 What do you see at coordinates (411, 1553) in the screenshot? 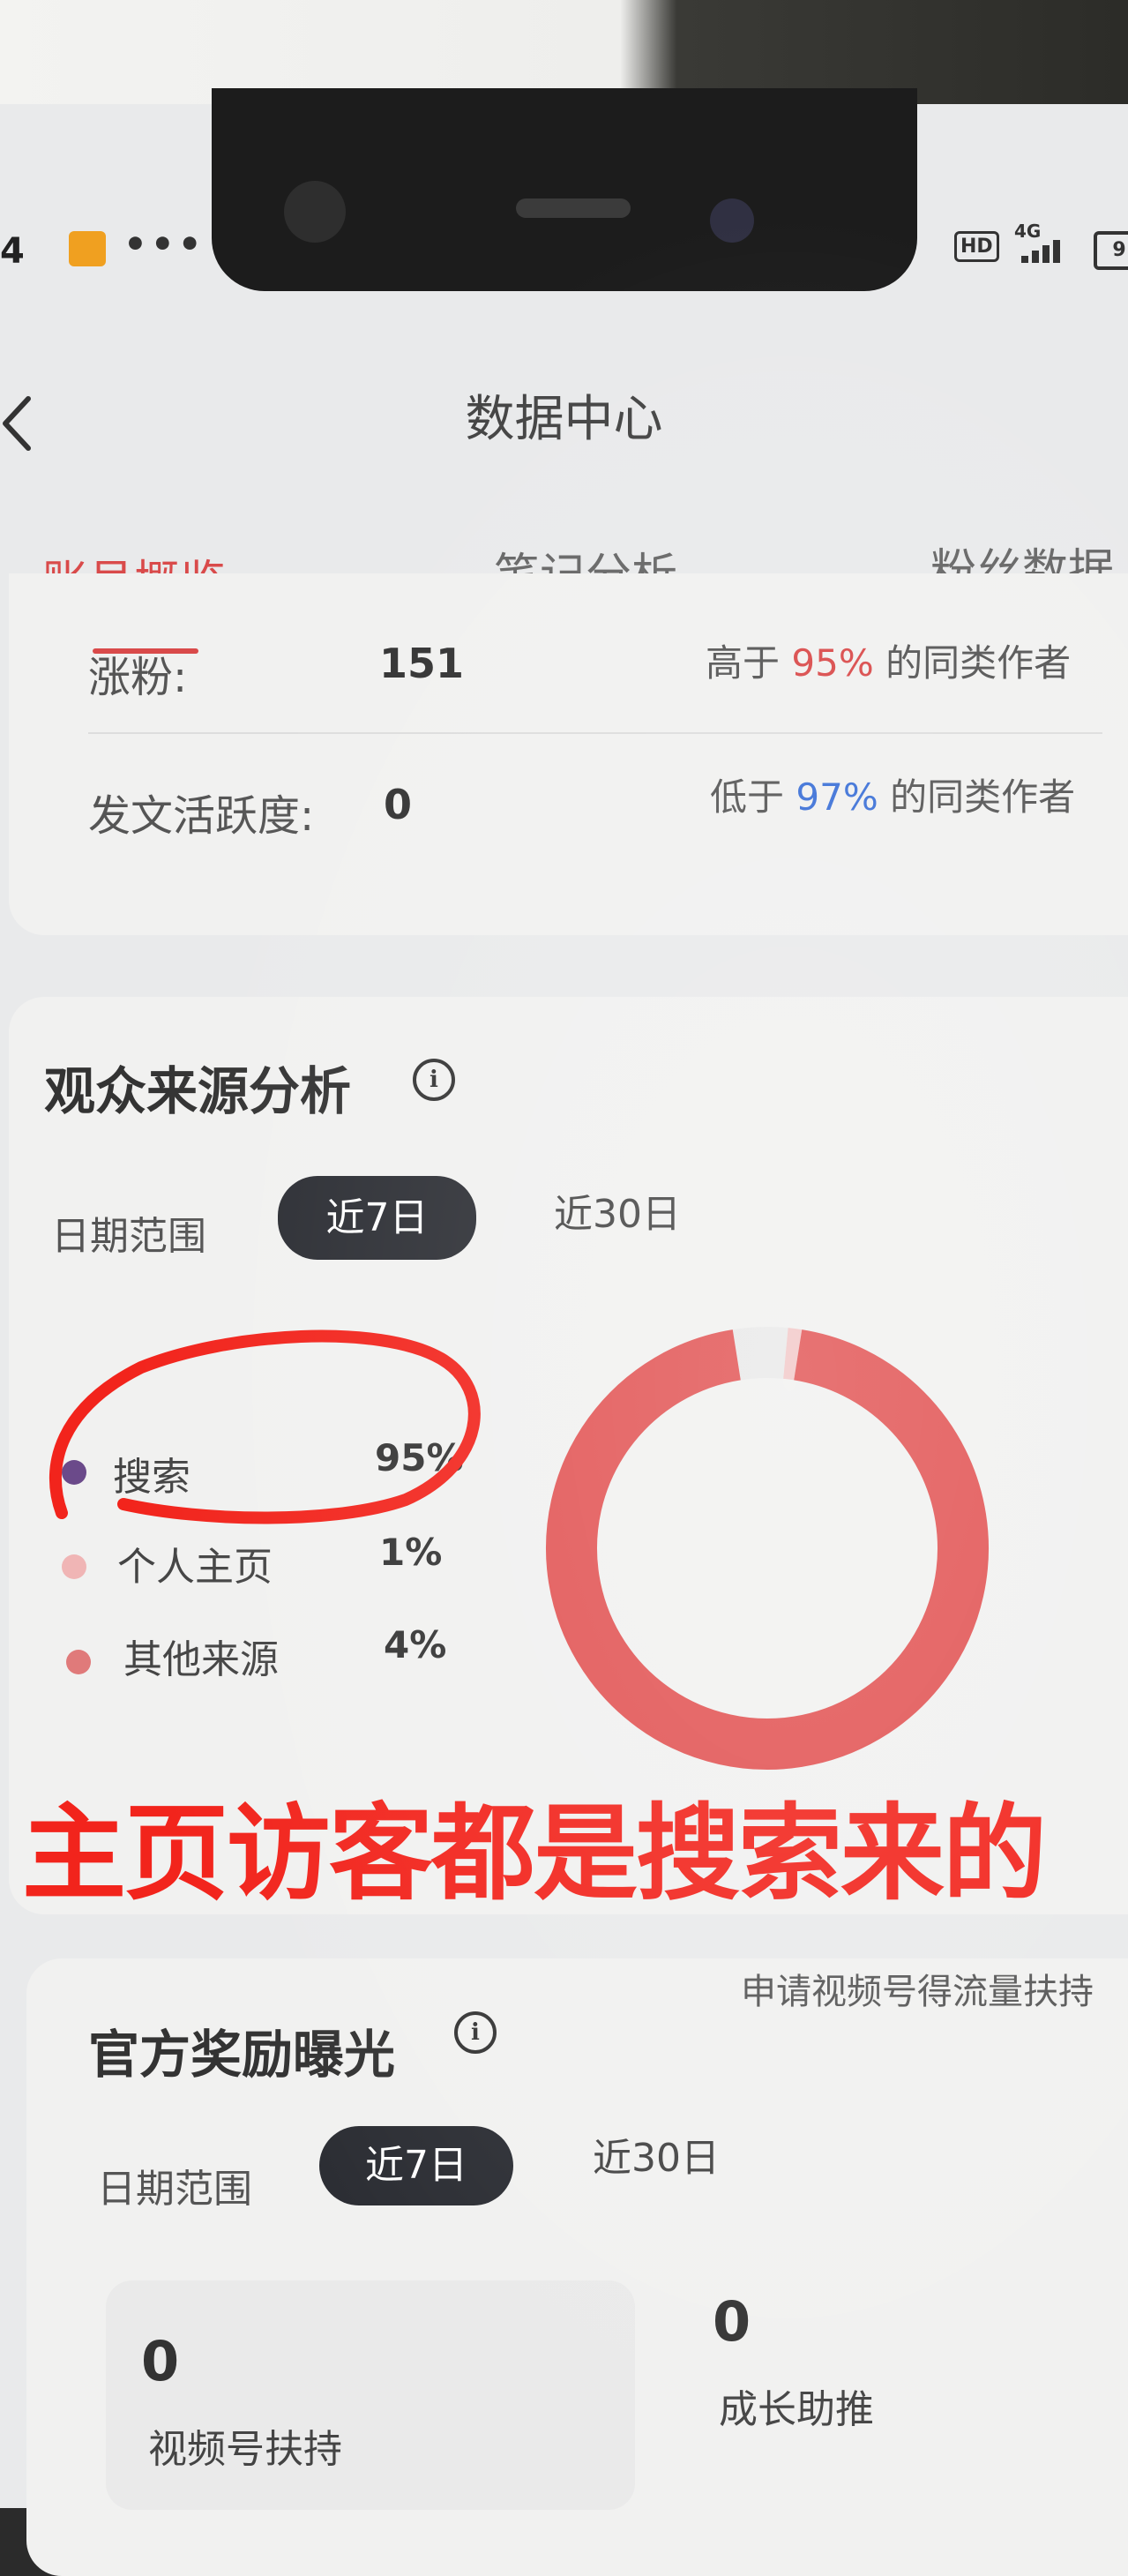
I see `legend-pct-homepage: 1%` at bounding box center [411, 1553].